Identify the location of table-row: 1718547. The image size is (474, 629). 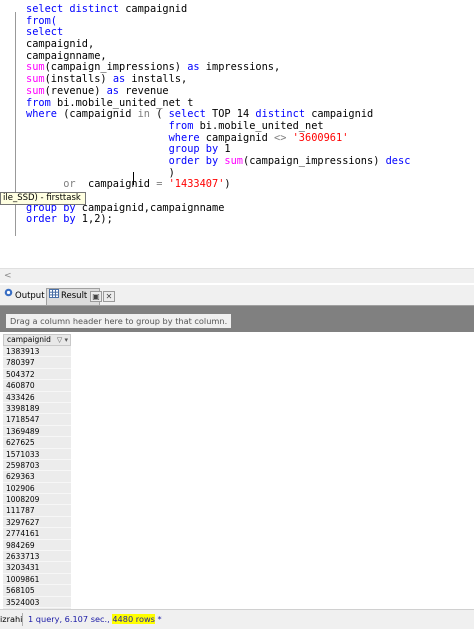
(37, 420).